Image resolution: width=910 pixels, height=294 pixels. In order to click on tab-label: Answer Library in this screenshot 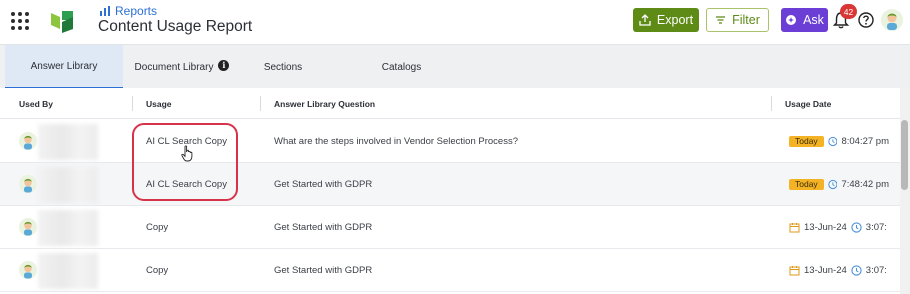, I will do `click(64, 66)`.